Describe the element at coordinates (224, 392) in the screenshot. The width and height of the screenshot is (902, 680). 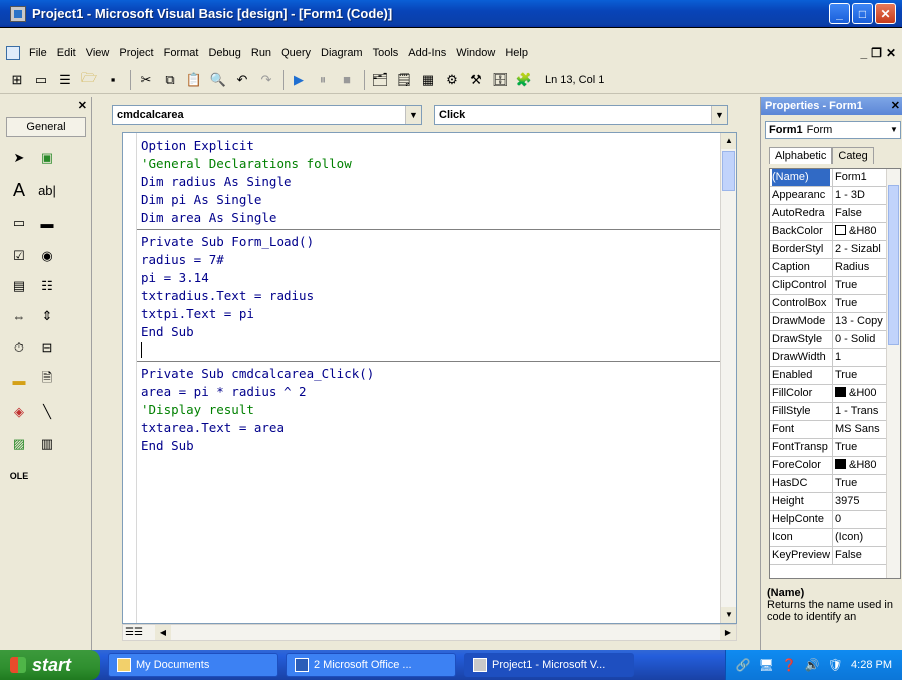
I see `code-line: area = pi * radius ^ 2` at that location.